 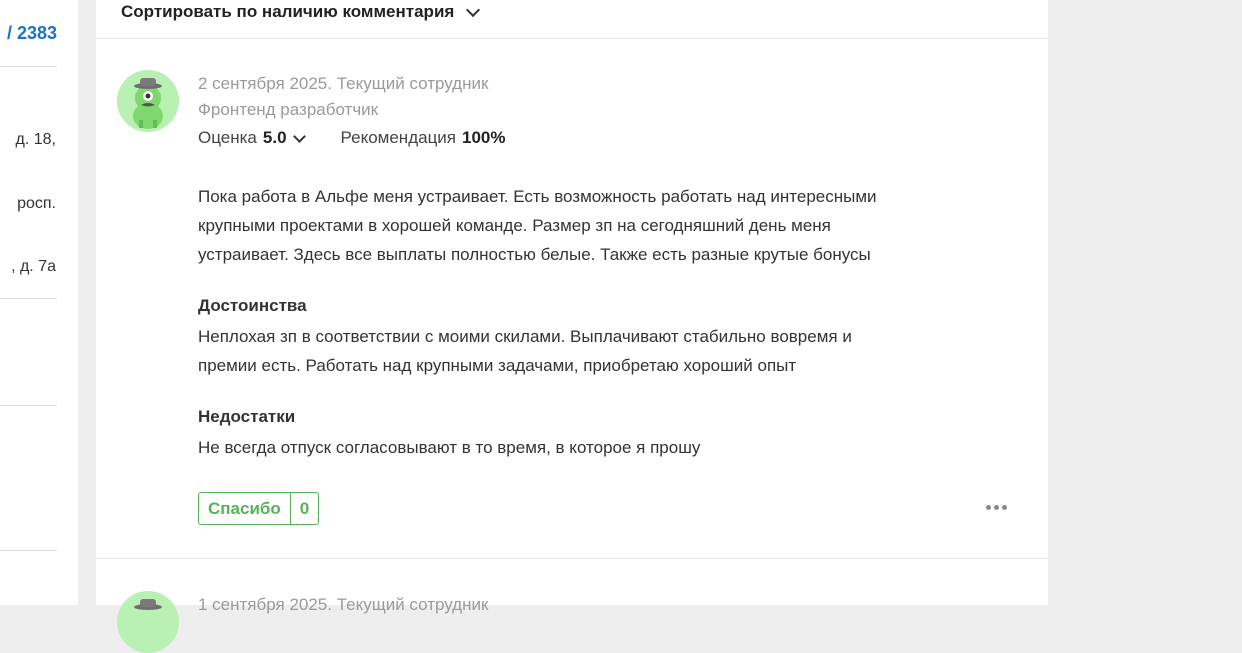 What do you see at coordinates (245, 508) in the screenshot?
I see `thanks-label: Спасибо` at bounding box center [245, 508].